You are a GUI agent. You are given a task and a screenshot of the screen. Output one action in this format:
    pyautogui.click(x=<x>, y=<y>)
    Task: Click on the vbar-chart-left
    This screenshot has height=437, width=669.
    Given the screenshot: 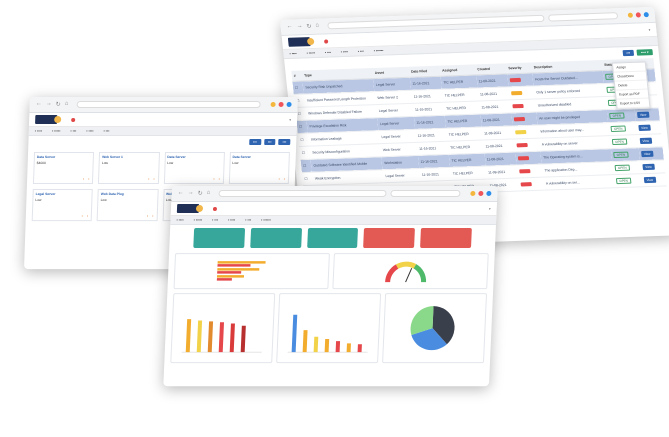 What is the action you would take?
    pyautogui.click(x=221, y=336)
    